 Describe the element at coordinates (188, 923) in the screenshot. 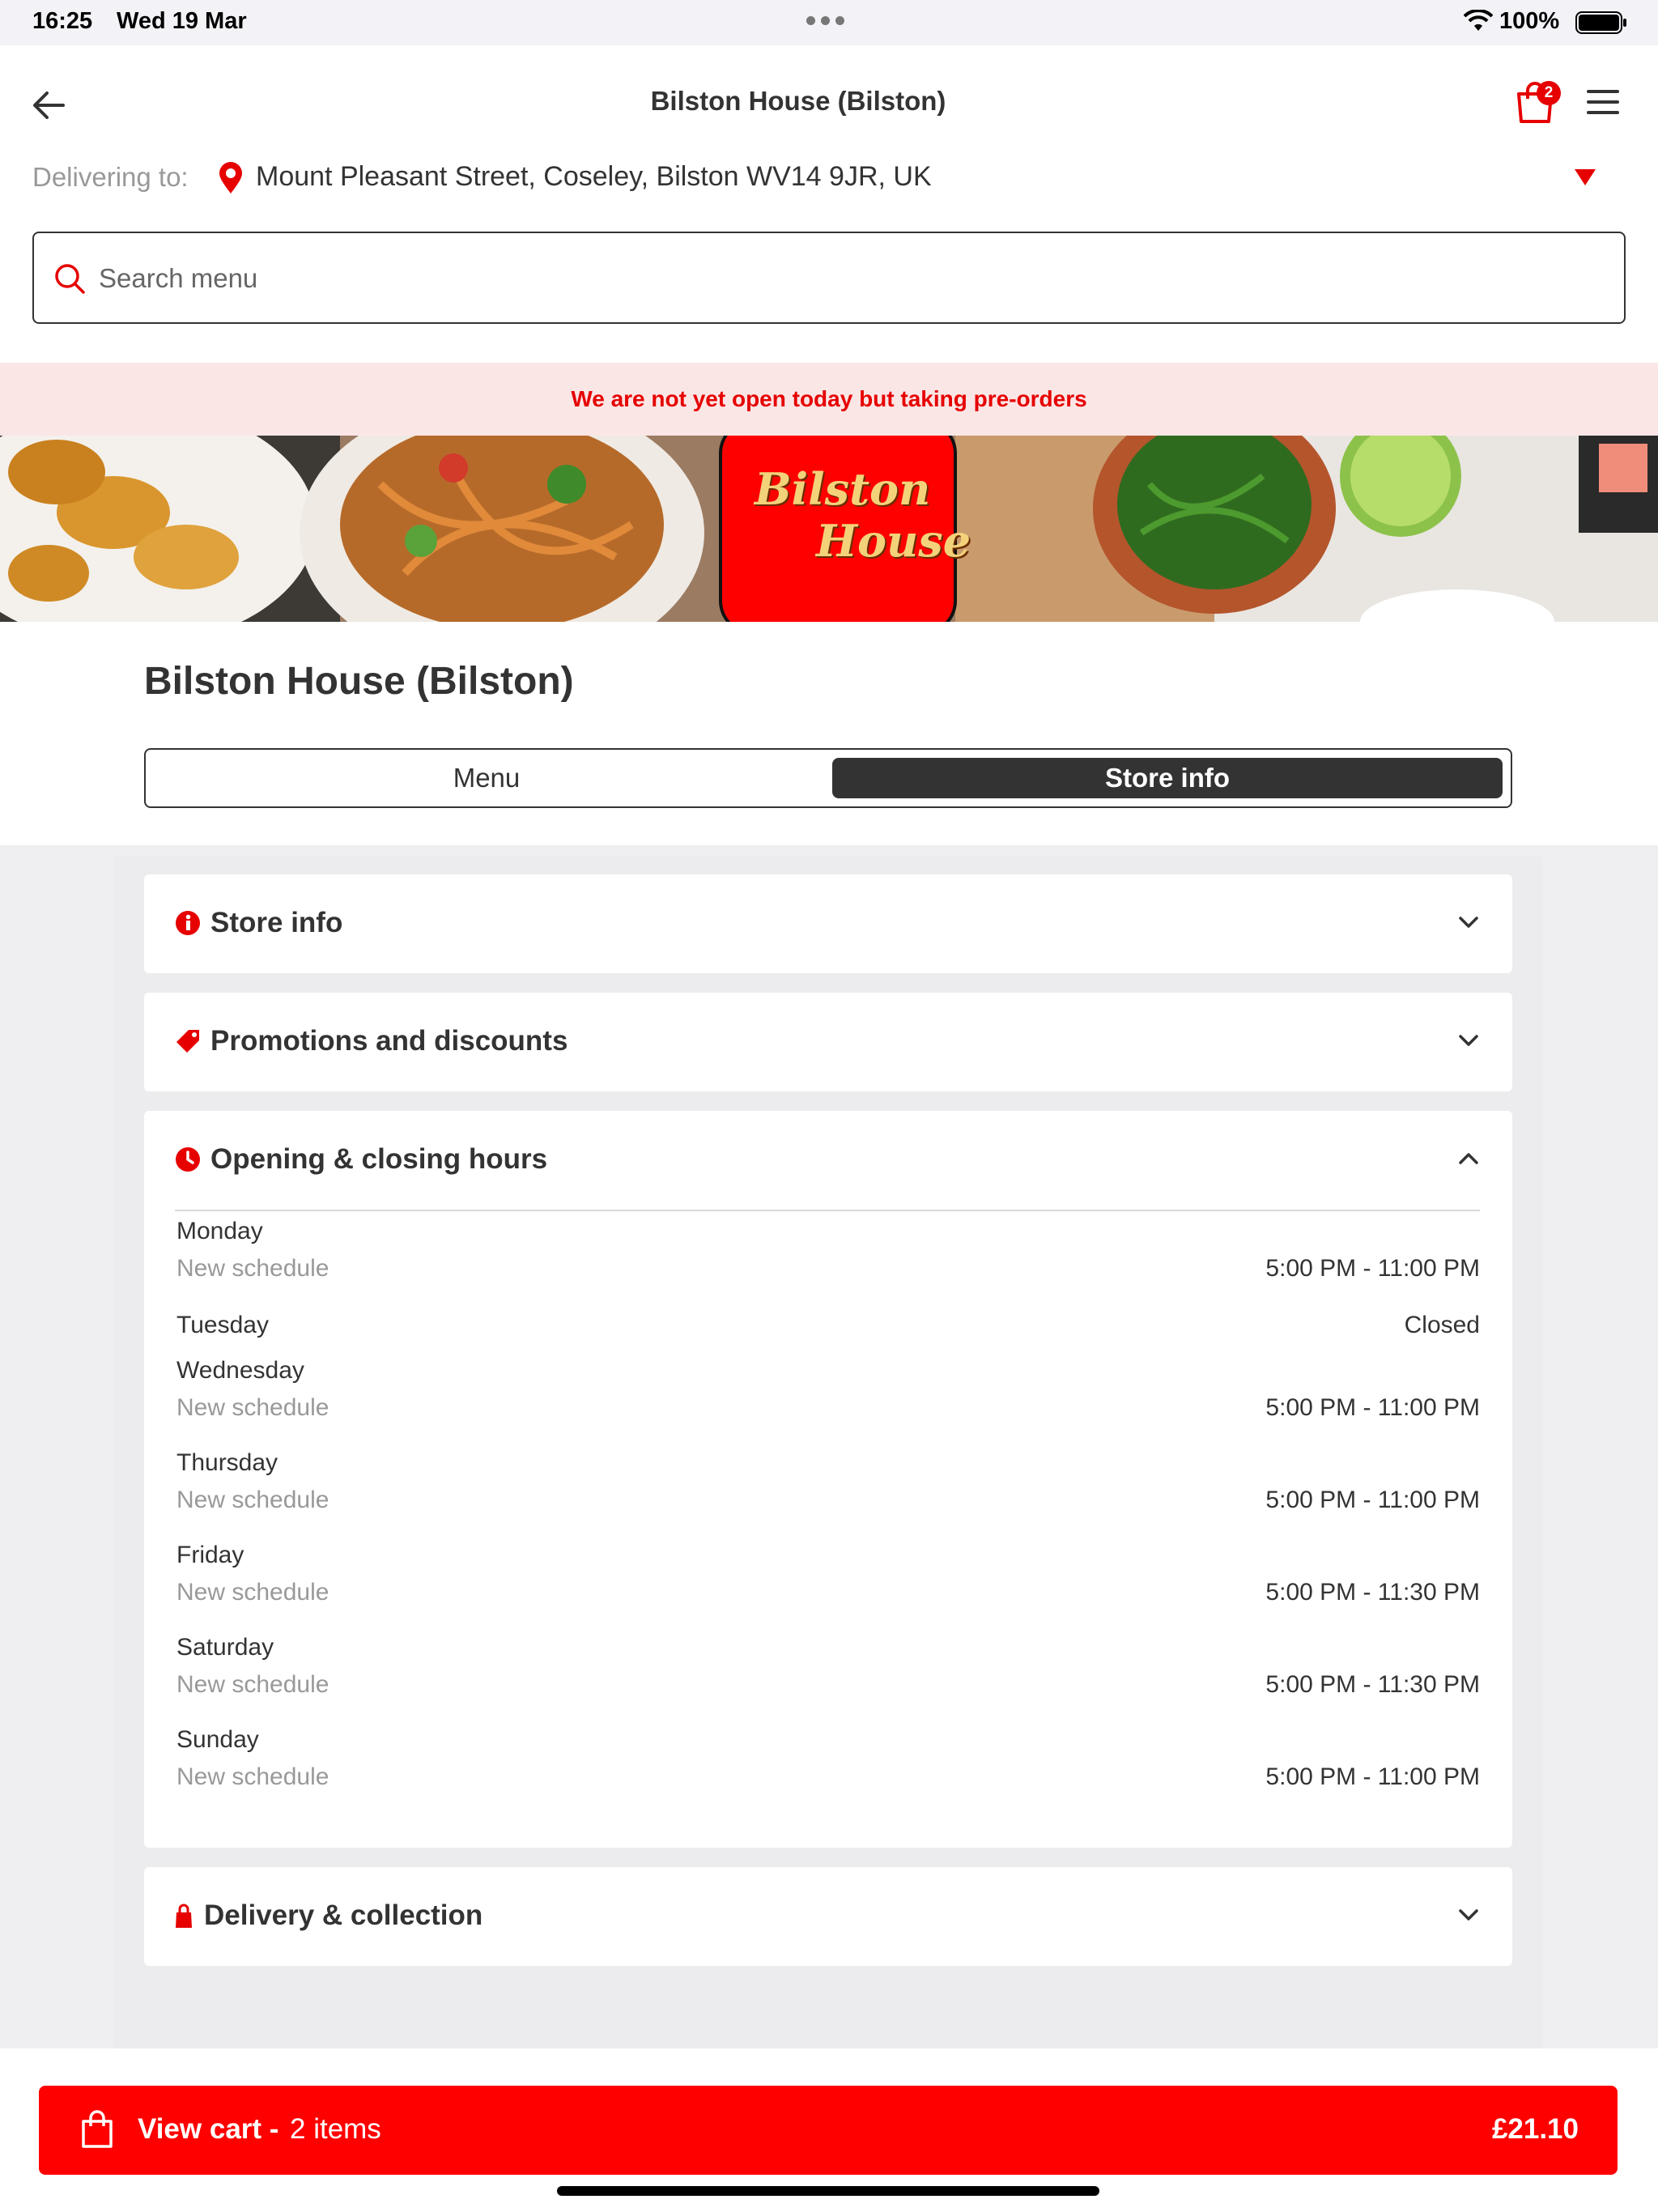

I see `info-icon` at that location.